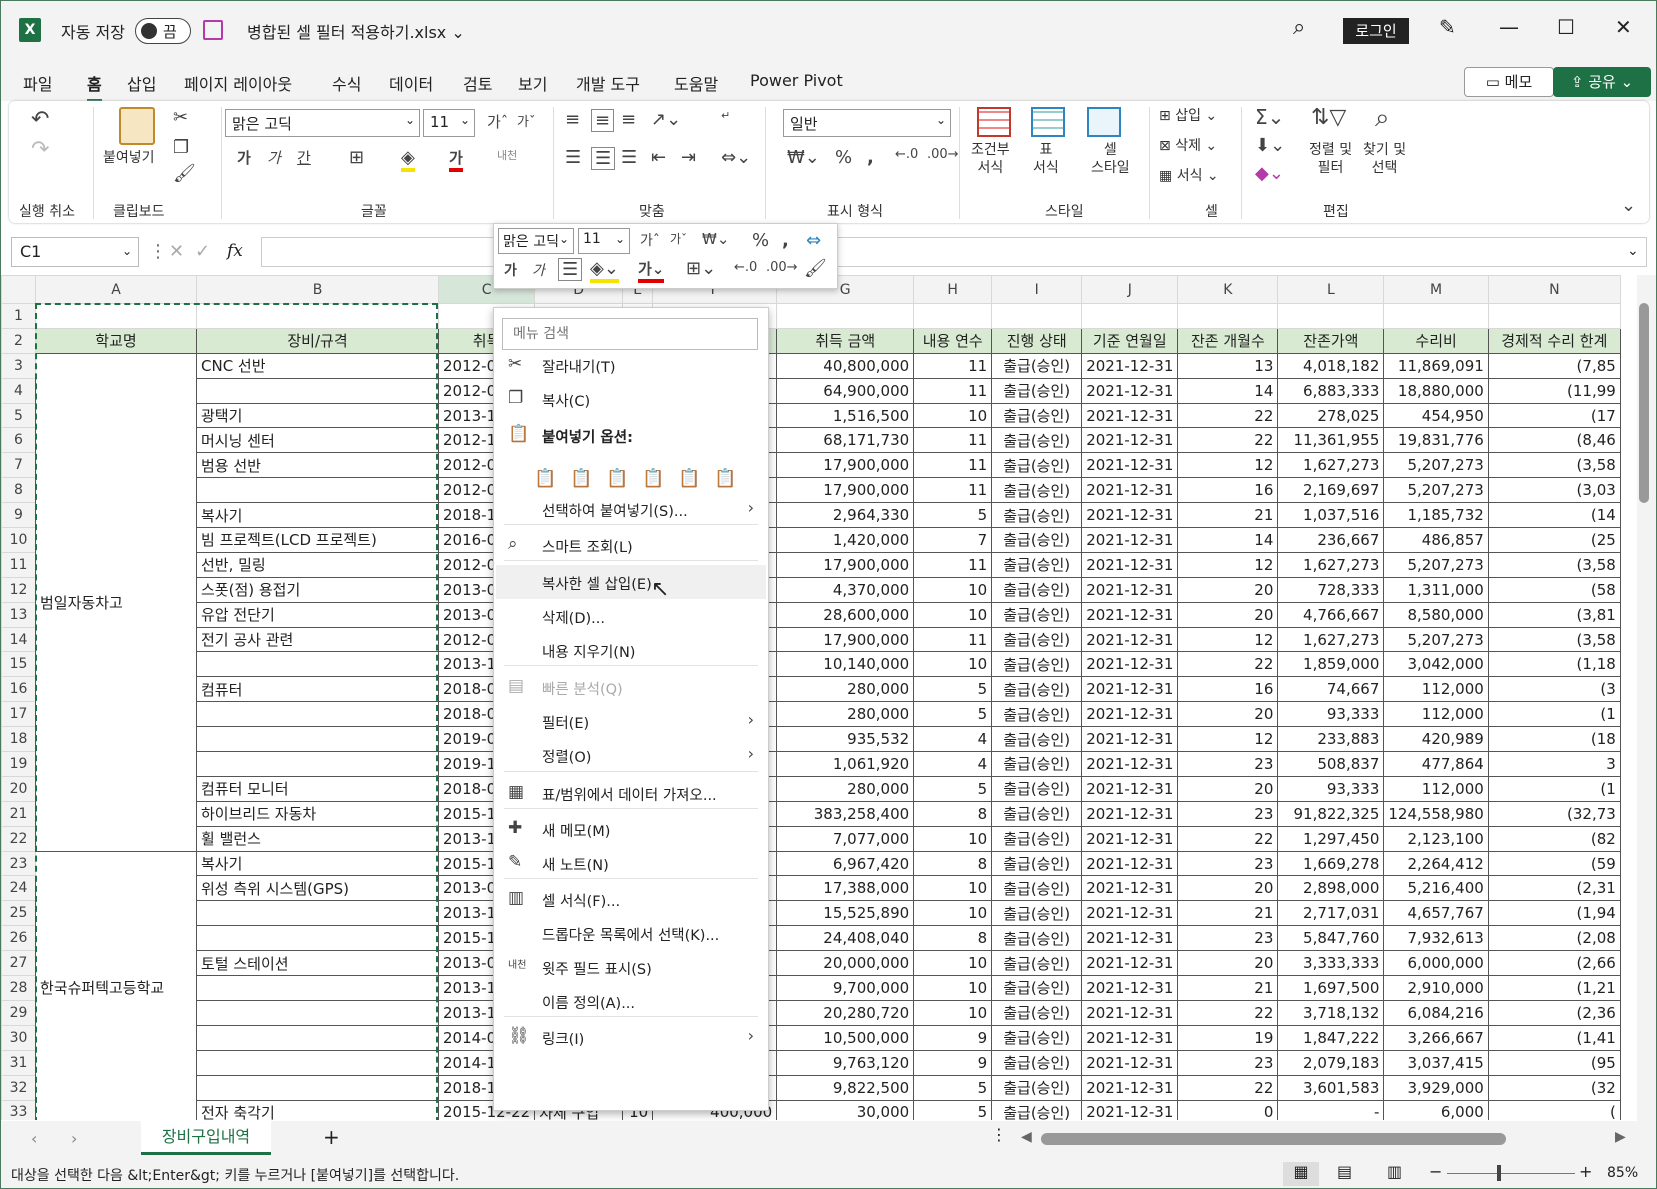  What do you see at coordinates (845, 888) in the screenshot?
I see `cell-g: 17,388,000` at bounding box center [845, 888].